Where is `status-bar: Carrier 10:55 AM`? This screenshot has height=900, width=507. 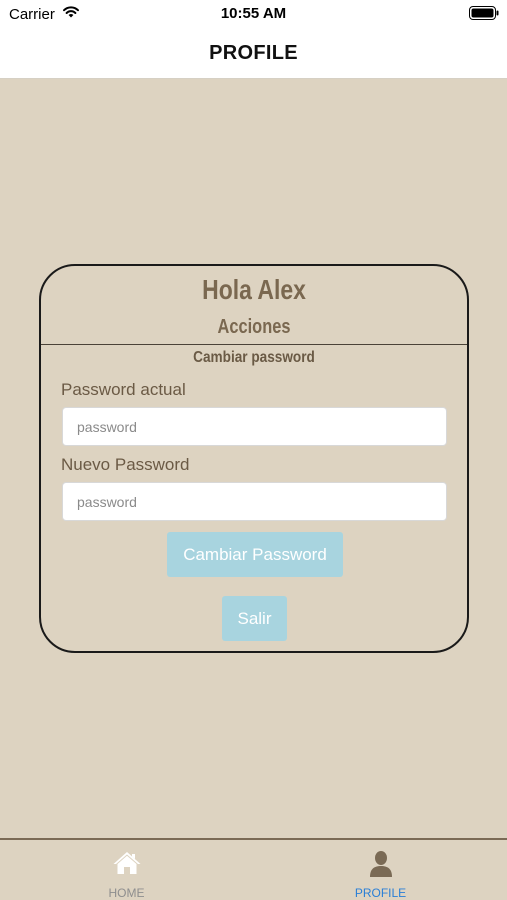
status-bar: Carrier 10:55 AM is located at coordinates (253, 14).